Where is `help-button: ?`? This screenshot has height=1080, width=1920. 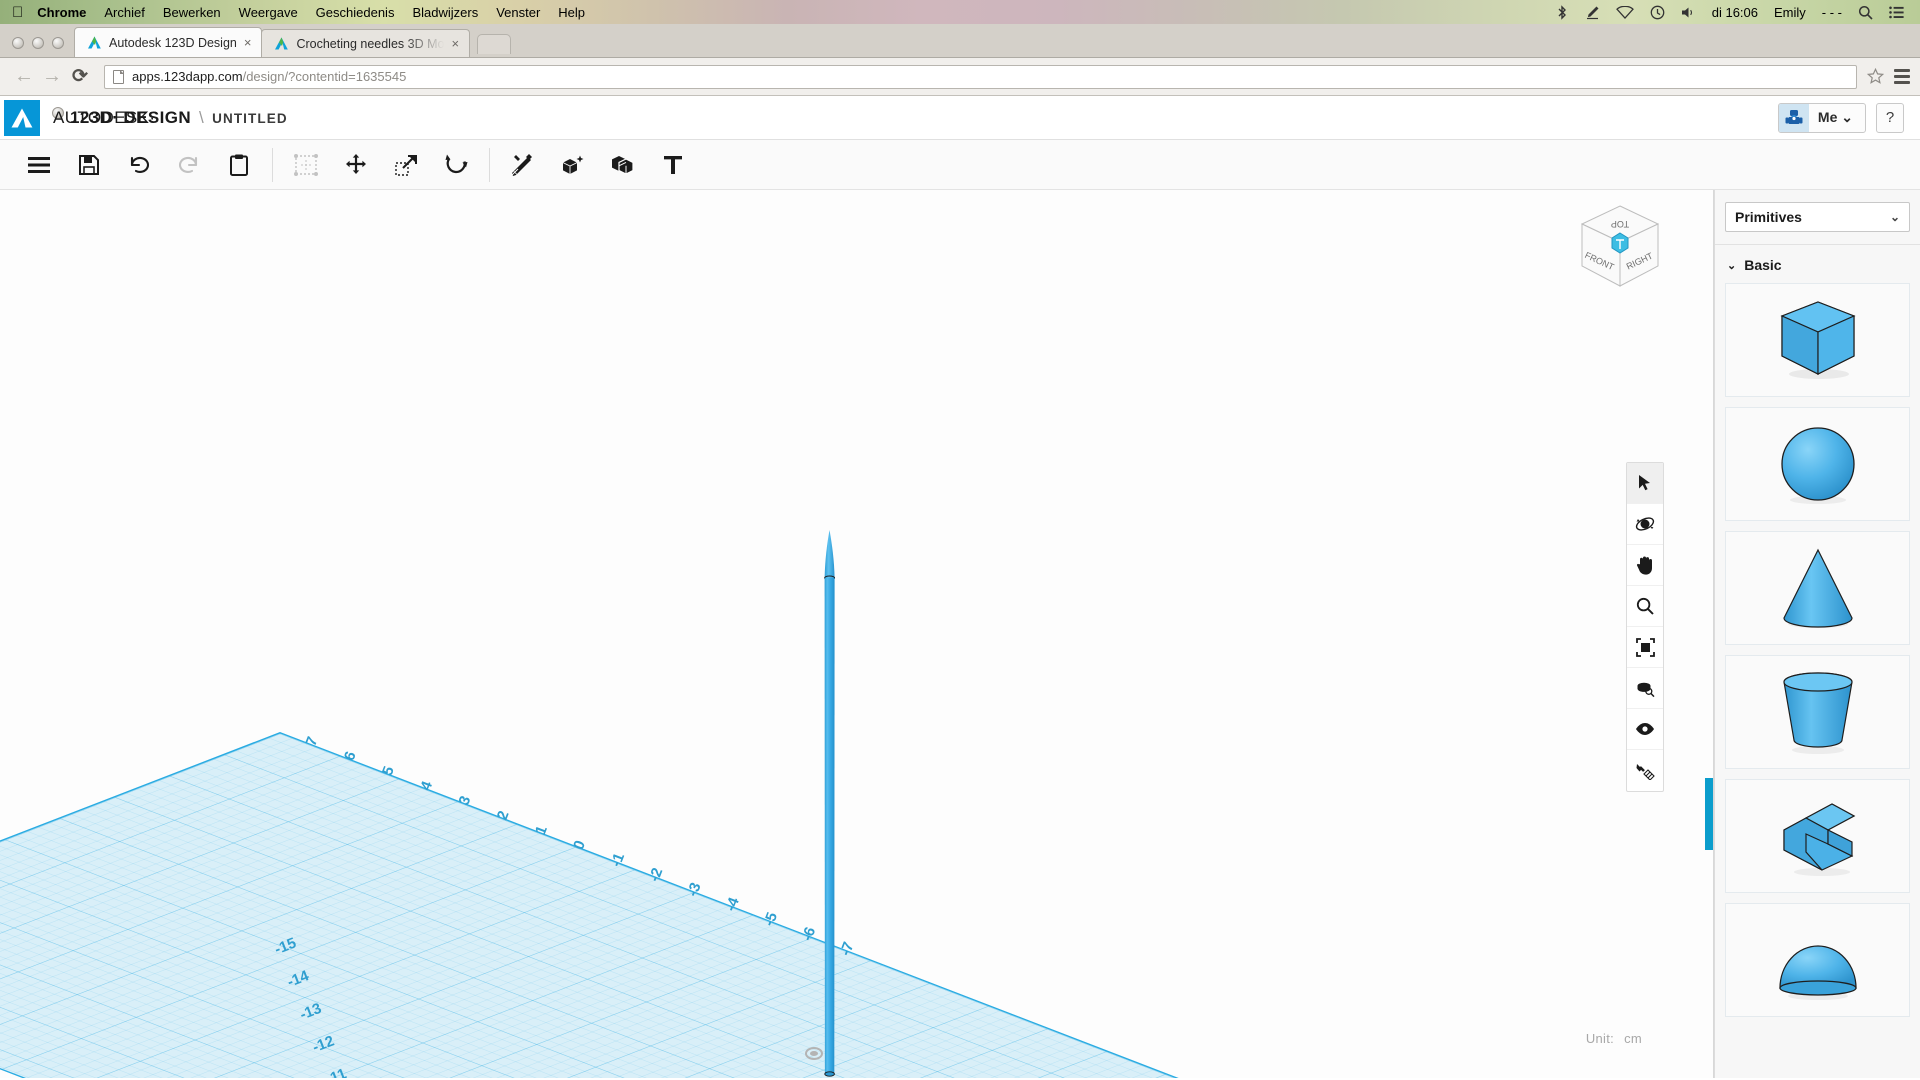 help-button: ? is located at coordinates (1890, 117).